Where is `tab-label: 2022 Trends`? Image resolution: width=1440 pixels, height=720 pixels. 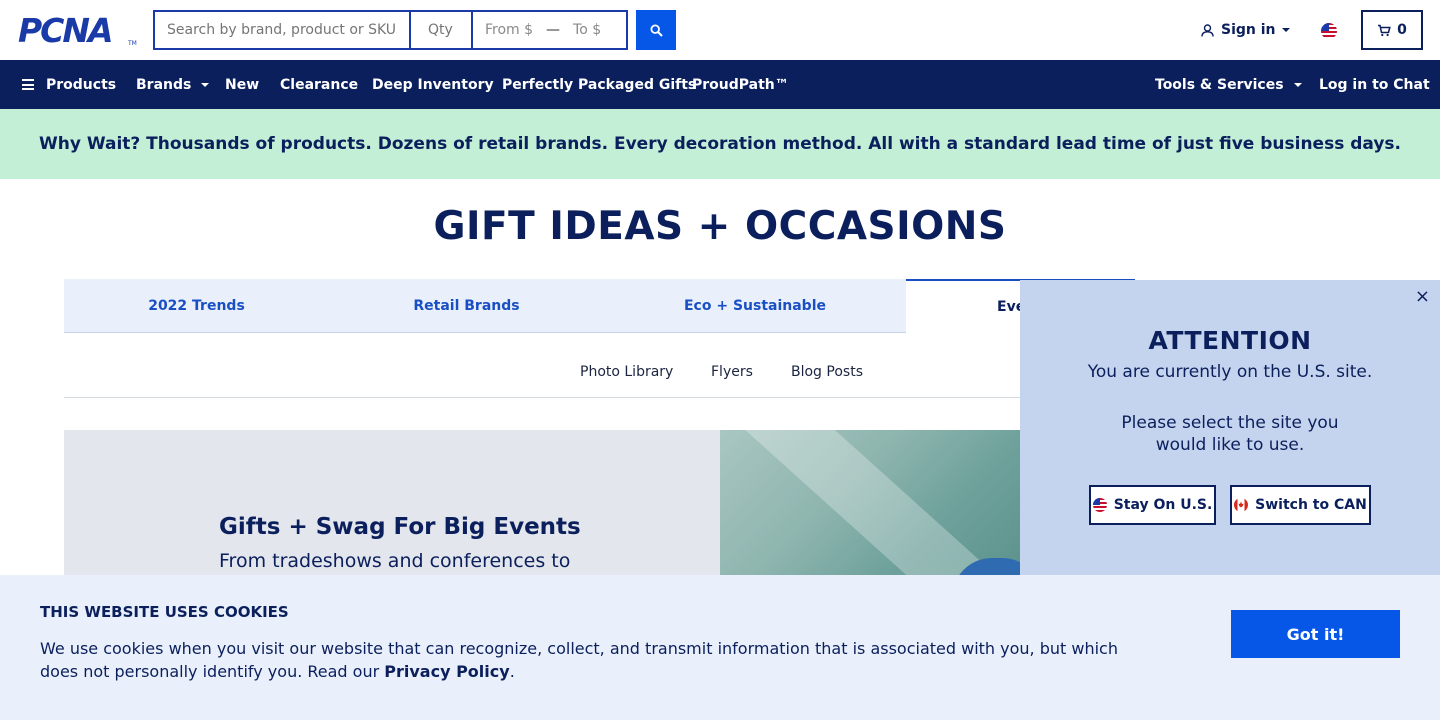
tab-label: 2022 Trends is located at coordinates (196, 305).